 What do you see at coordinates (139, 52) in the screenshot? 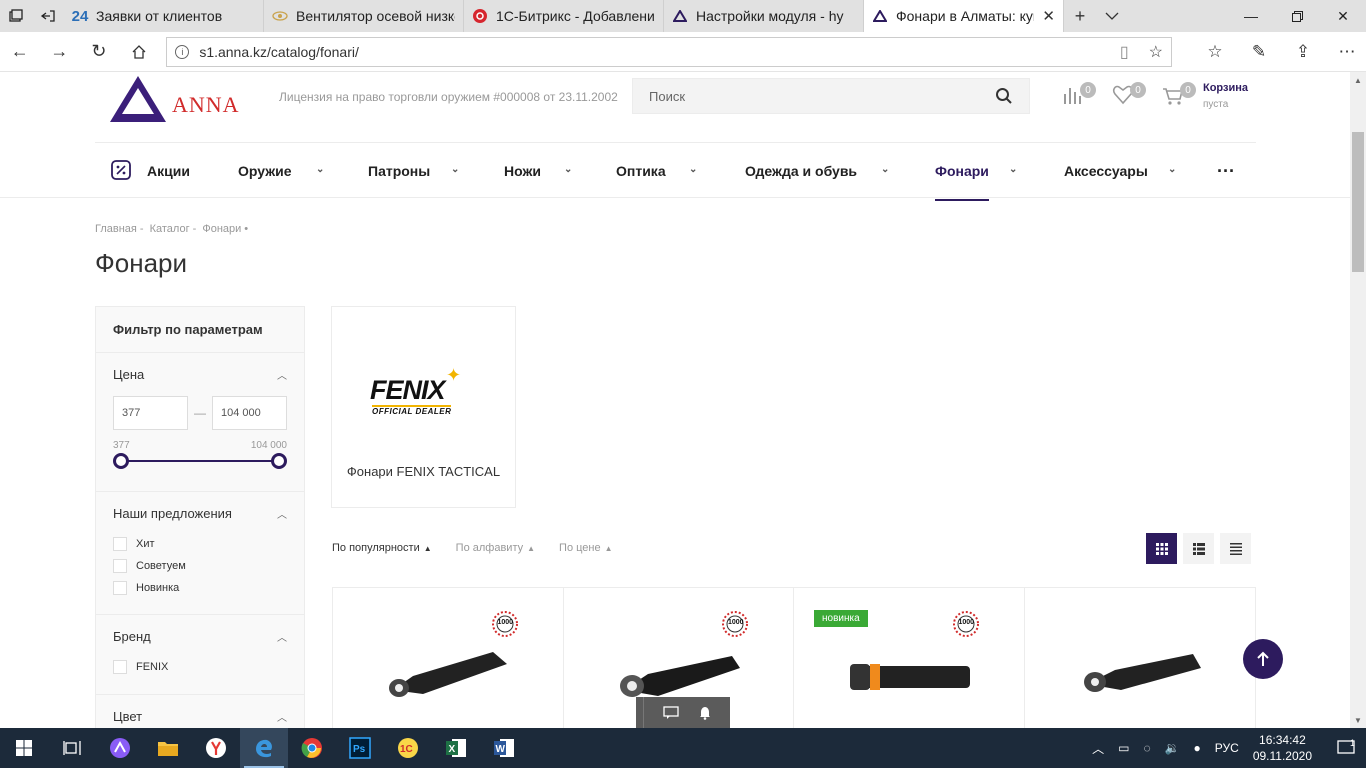
I see `home-icon` at bounding box center [139, 52].